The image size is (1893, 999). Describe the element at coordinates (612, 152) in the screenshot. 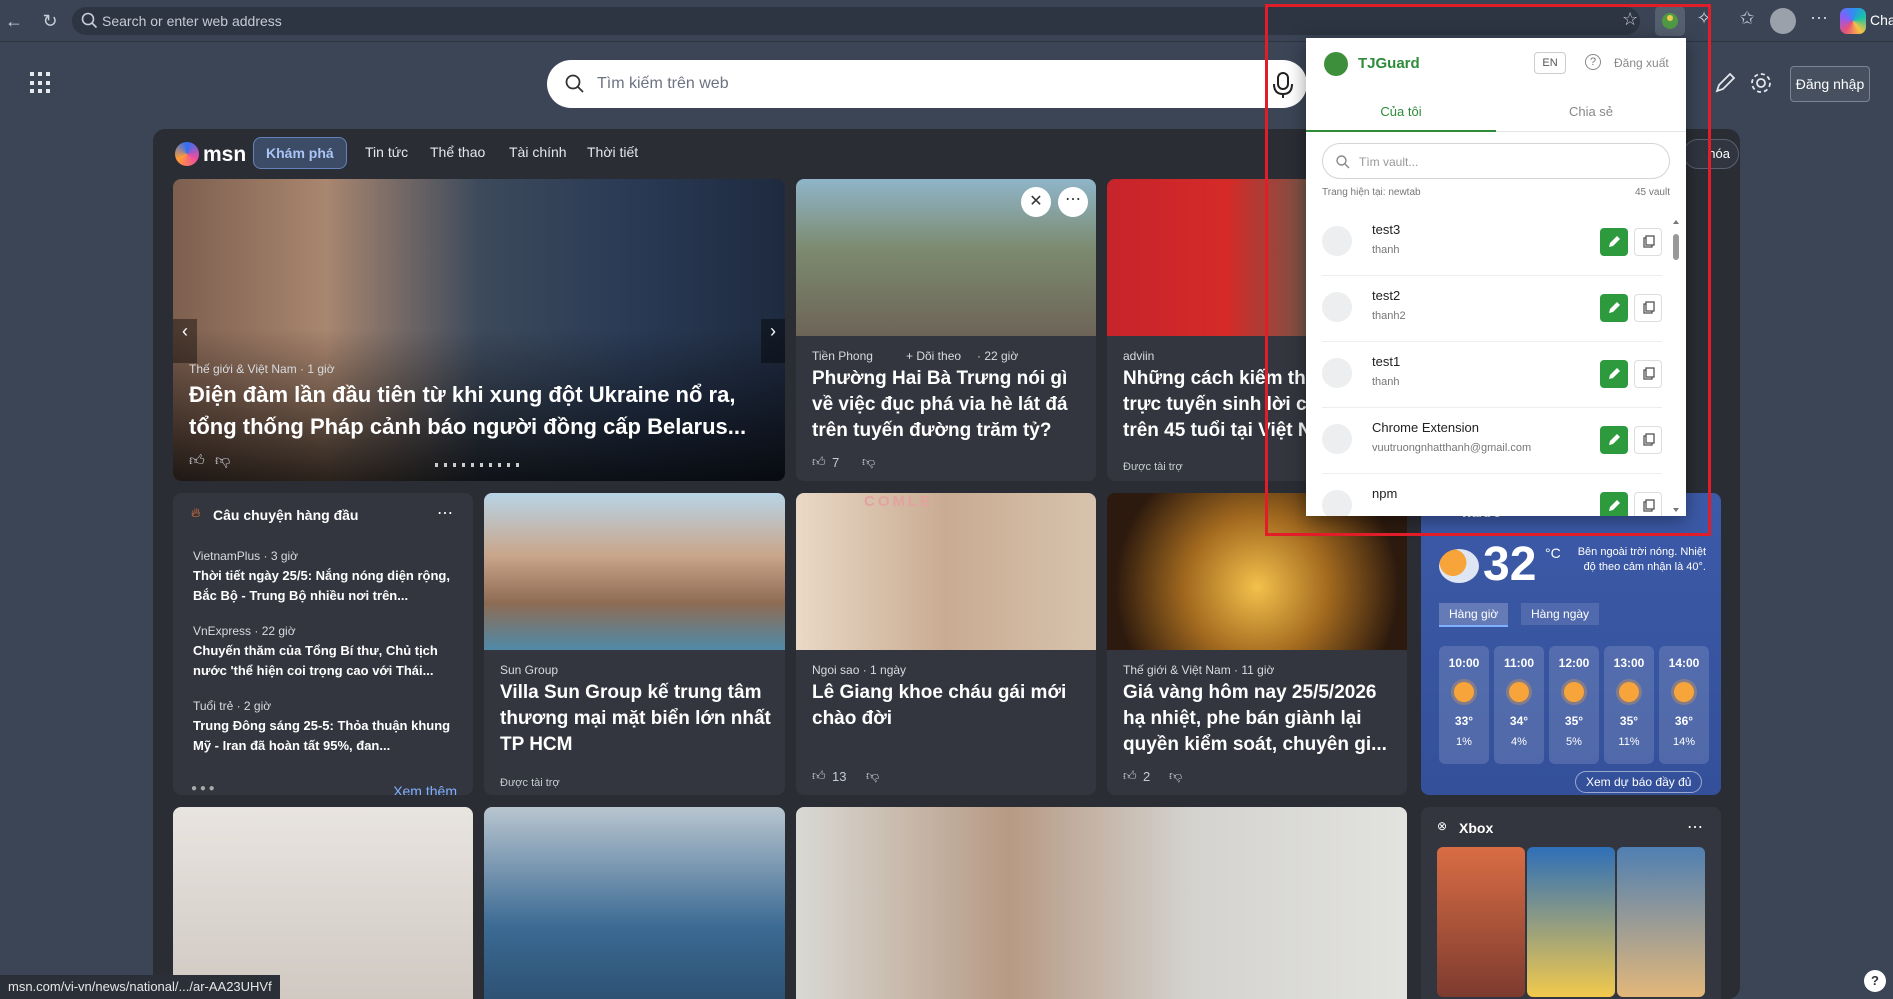

I see `tab-weather: Thời tiết` at that location.